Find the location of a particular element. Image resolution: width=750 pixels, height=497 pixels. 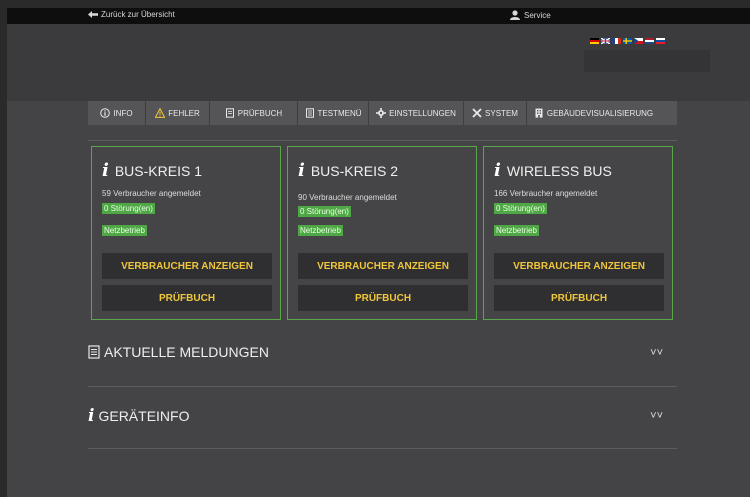

flag-nl-icon is located at coordinates (649, 41).